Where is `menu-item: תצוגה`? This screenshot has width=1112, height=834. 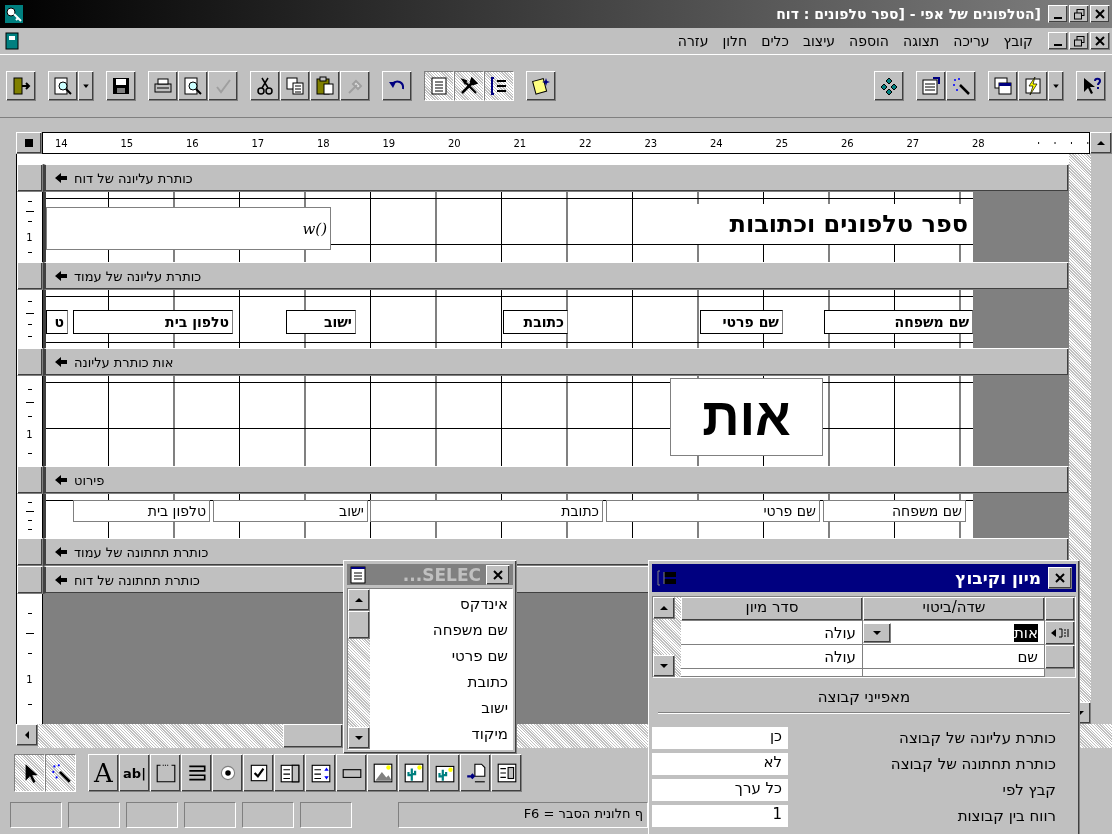 menu-item: תצוגה is located at coordinates (921, 41).